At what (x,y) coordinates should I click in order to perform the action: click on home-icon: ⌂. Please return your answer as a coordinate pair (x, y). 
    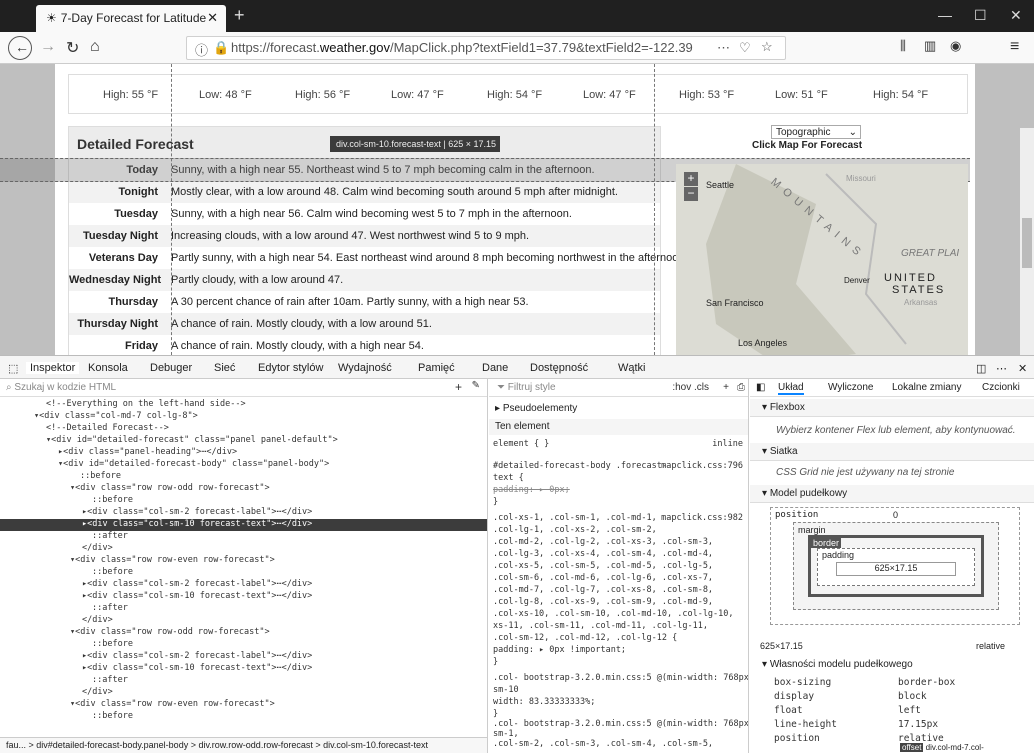
    Looking at the image, I should click on (95, 47).